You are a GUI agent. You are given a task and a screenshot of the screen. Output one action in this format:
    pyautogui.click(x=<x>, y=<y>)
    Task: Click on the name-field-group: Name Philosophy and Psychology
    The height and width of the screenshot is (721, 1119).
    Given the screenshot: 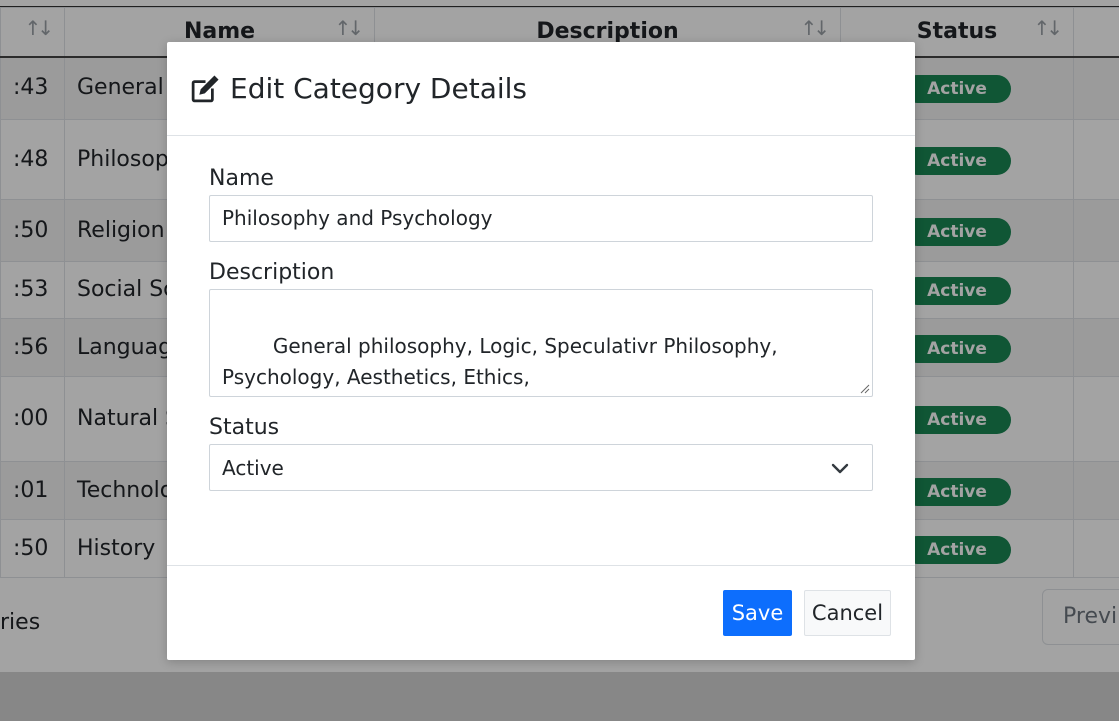 What is the action you would take?
    pyautogui.click(x=541, y=204)
    